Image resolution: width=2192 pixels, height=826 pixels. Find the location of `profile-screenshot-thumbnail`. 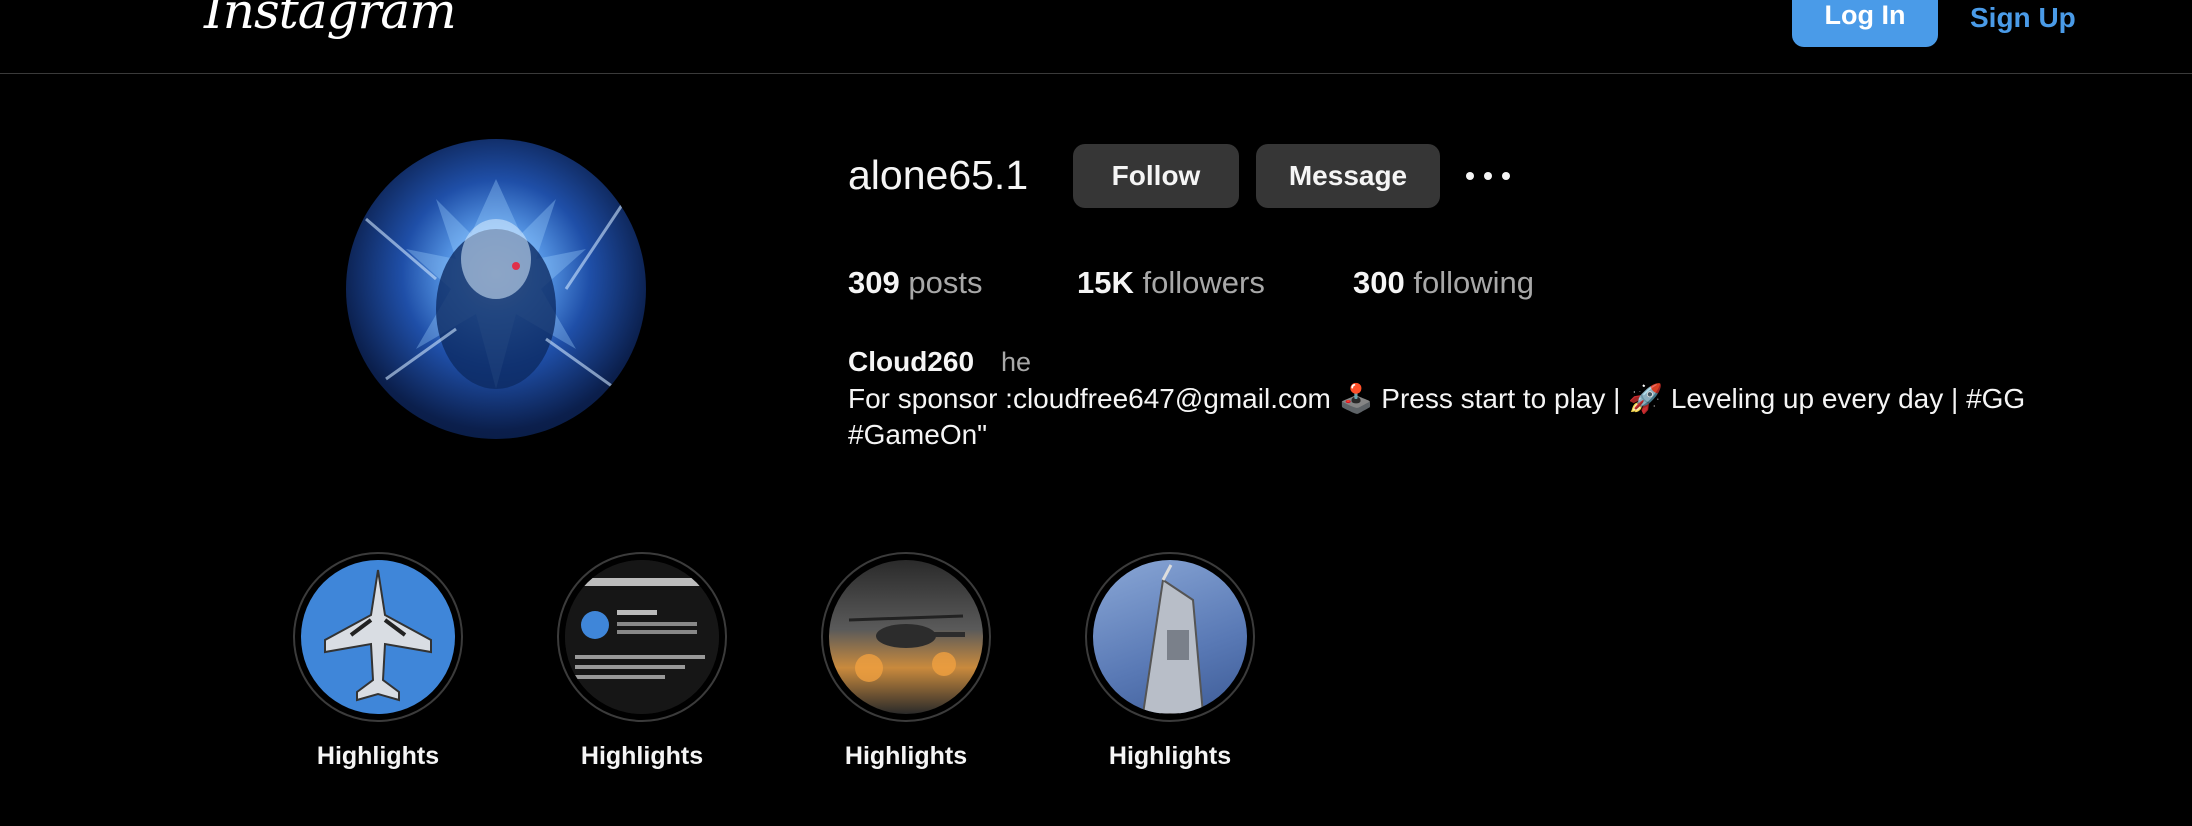

profile-screenshot-thumbnail is located at coordinates (642, 637).